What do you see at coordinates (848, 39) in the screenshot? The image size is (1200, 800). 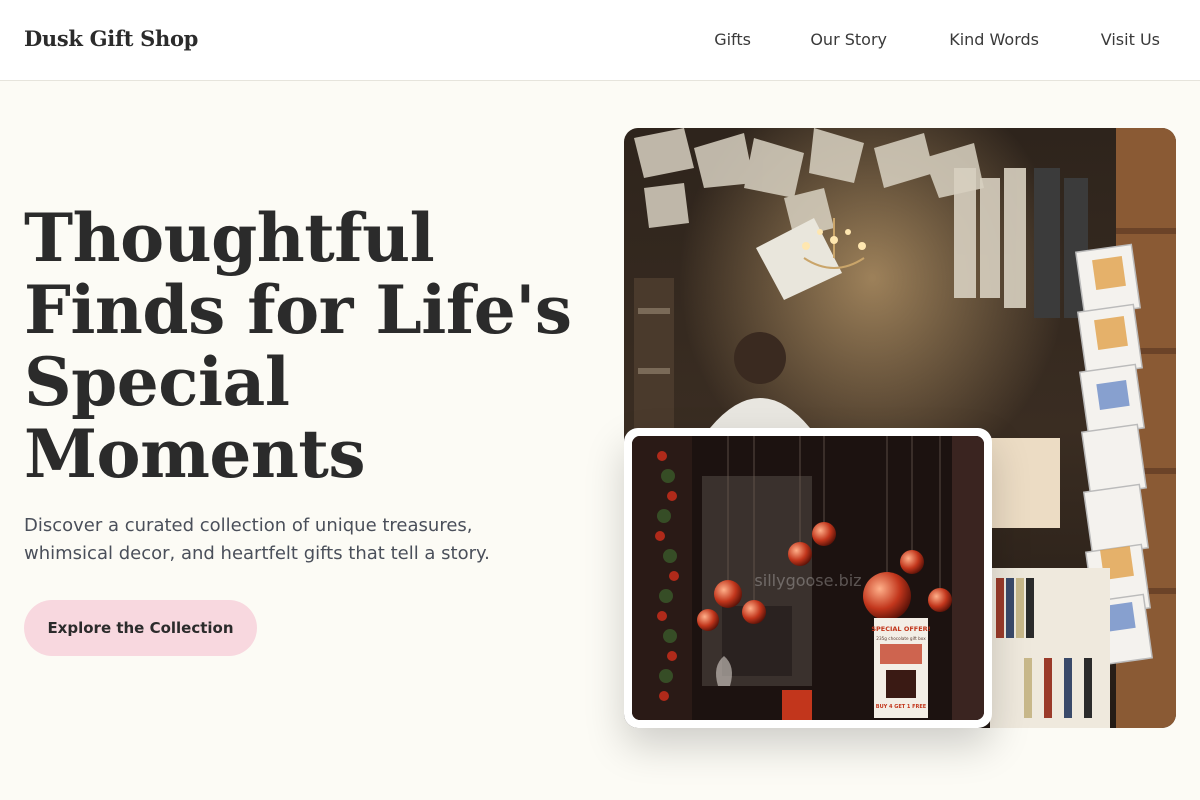 I see `nav-link-our-story: Our Story` at bounding box center [848, 39].